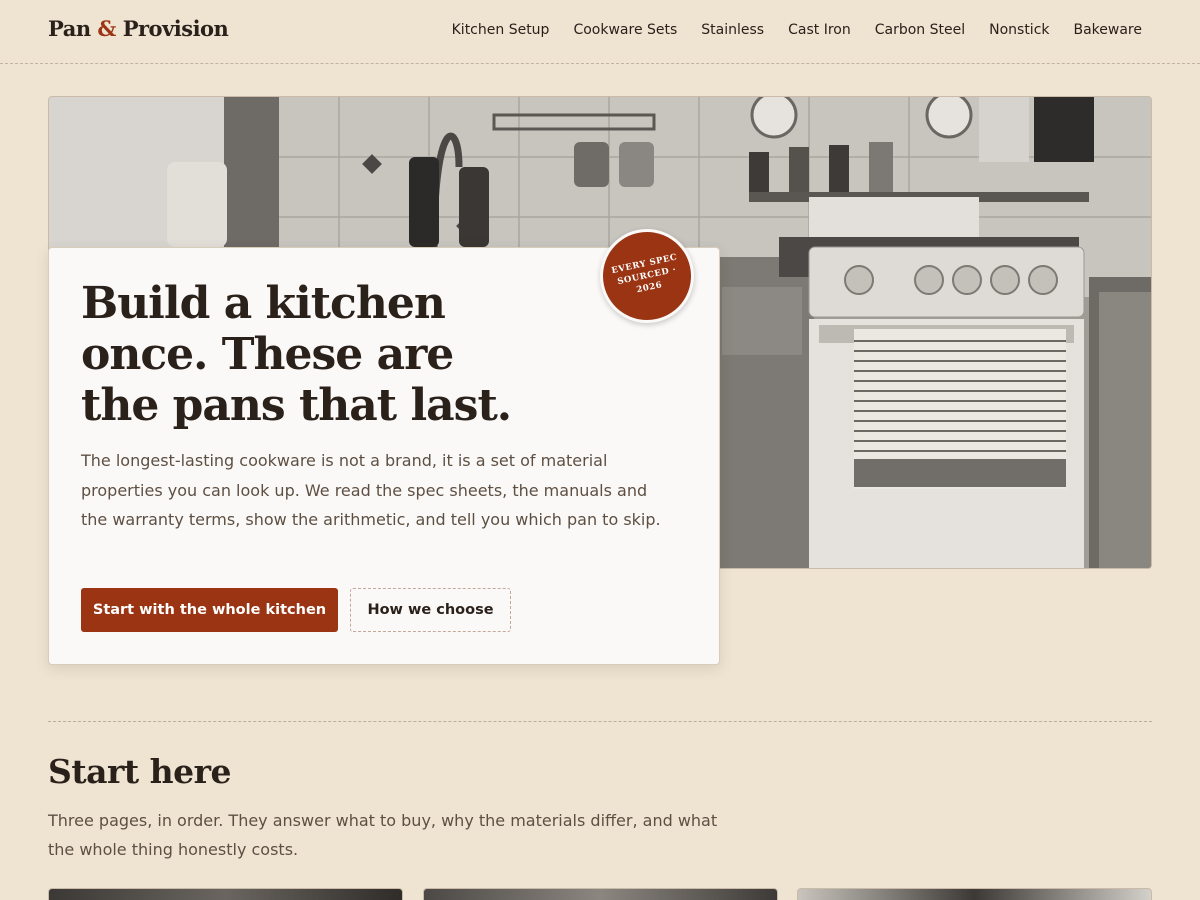 This screenshot has height=900, width=1200. I want to click on badge-text: EVERY SPEC SOURCED · 2026, so click(644, 274).